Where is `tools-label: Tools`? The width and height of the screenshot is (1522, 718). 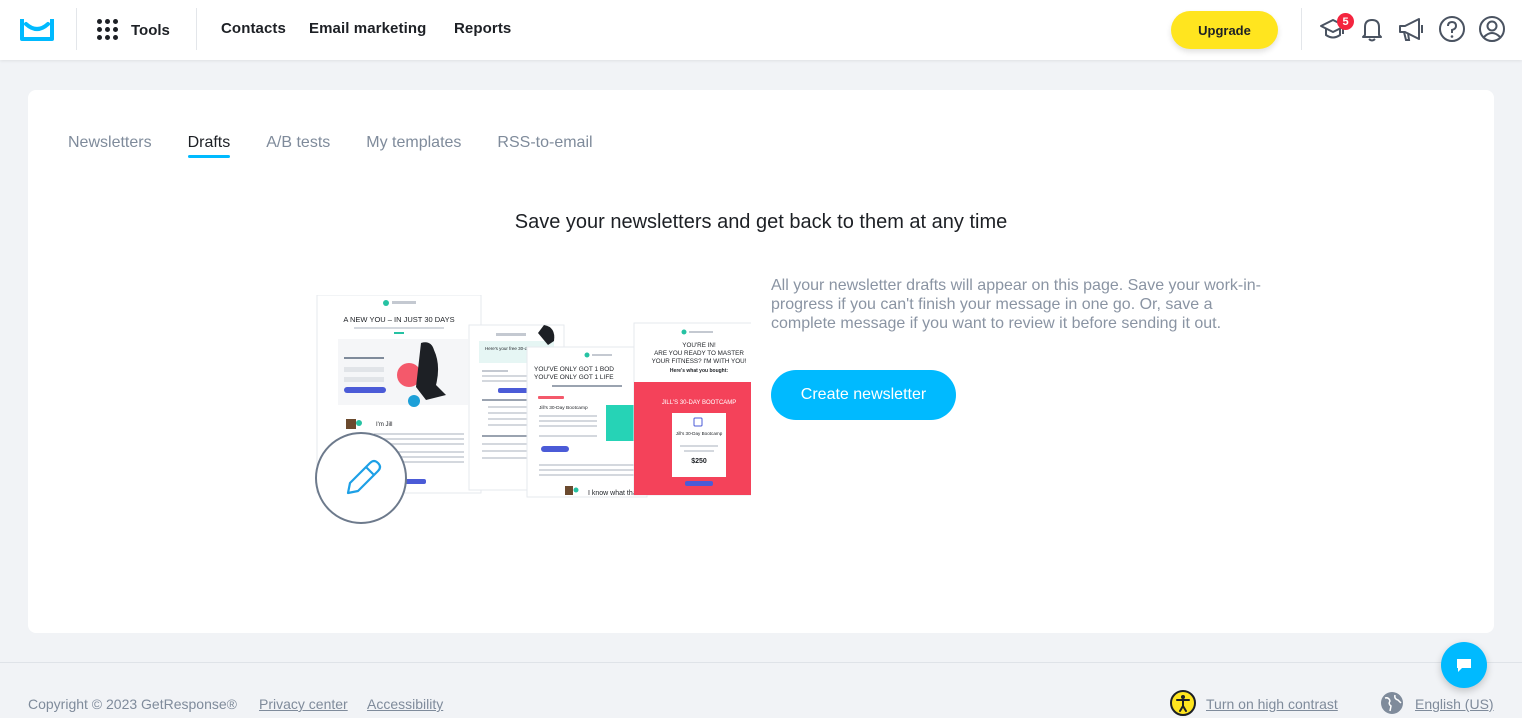
tools-label: Tools is located at coordinates (150, 30).